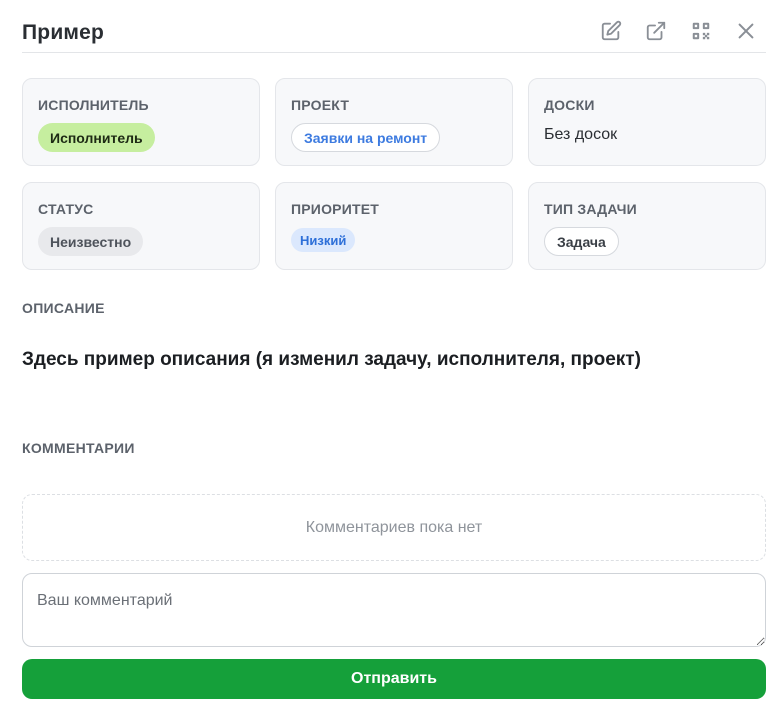 The width and height of the screenshot is (782, 725). I want to click on external-link-icon, so click(656, 31).